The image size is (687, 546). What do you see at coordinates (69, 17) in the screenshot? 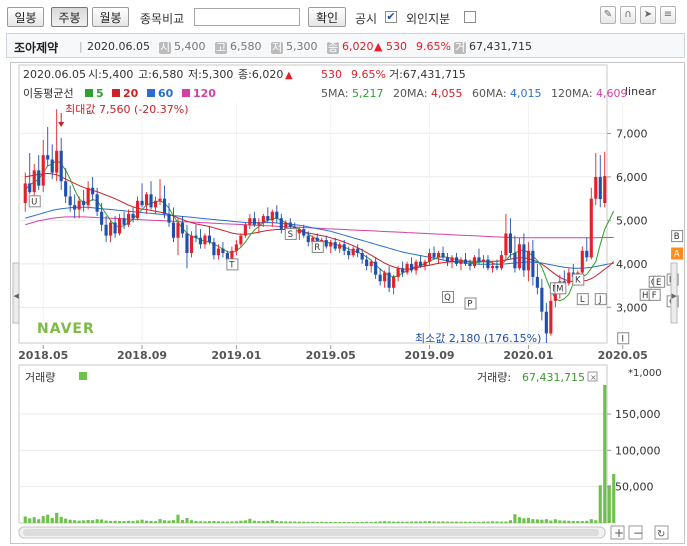
I see `weekly-button: 주봉` at bounding box center [69, 17].